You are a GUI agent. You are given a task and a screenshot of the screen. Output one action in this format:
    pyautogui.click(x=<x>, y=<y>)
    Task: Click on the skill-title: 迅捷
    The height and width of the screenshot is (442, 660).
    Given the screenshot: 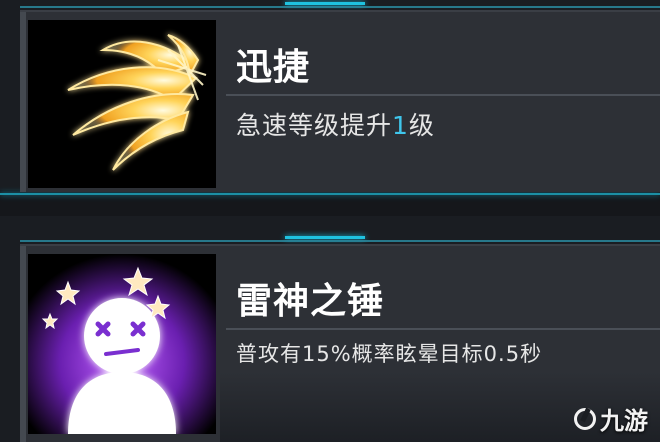 What is the action you would take?
    pyautogui.click(x=273, y=67)
    